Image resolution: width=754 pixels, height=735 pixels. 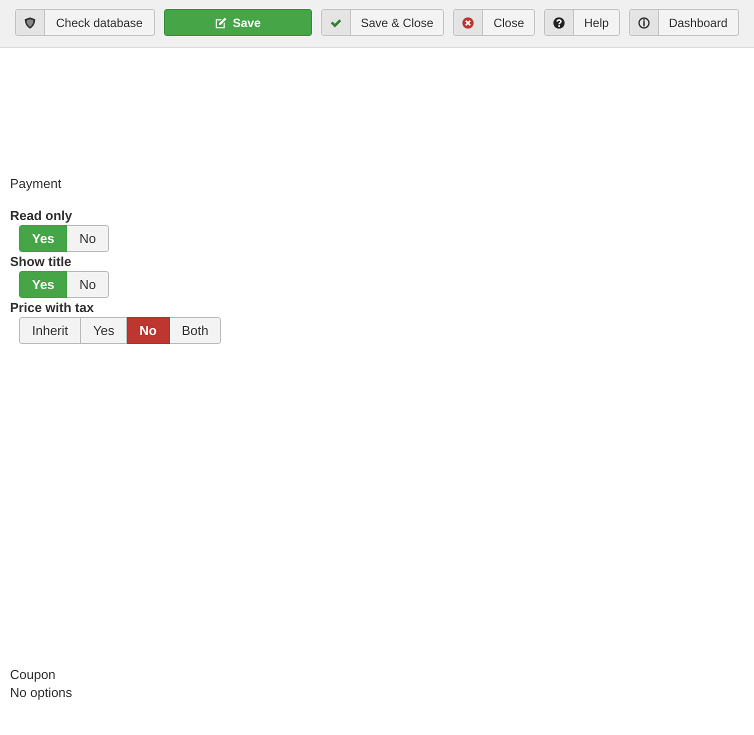 What do you see at coordinates (683, 22) in the screenshot?
I see `toolbar-button: Dashboard` at bounding box center [683, 22].